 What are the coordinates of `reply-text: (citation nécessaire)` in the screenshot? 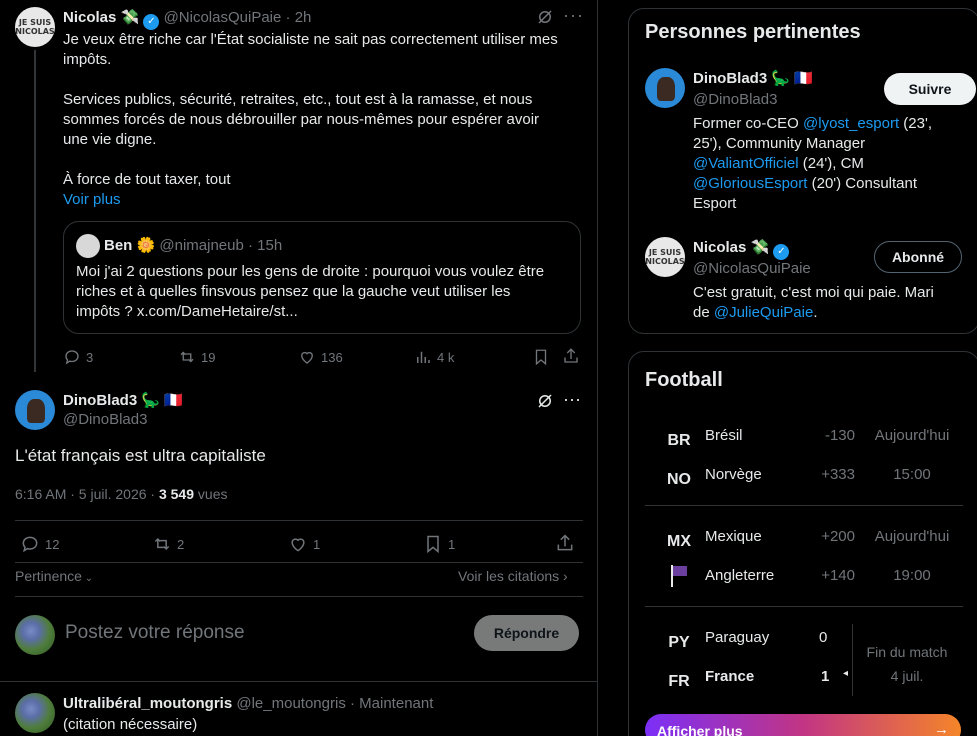 It's located at (130, 724).